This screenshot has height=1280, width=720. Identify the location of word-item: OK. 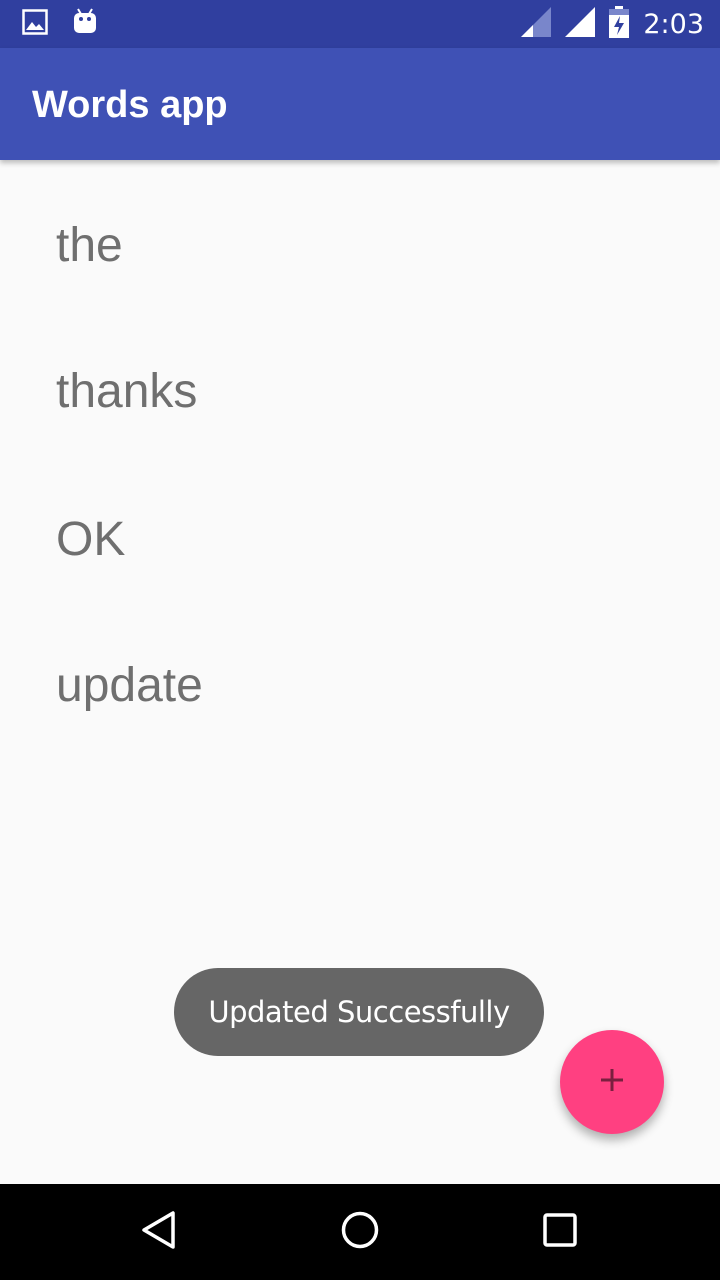
(90, 539).